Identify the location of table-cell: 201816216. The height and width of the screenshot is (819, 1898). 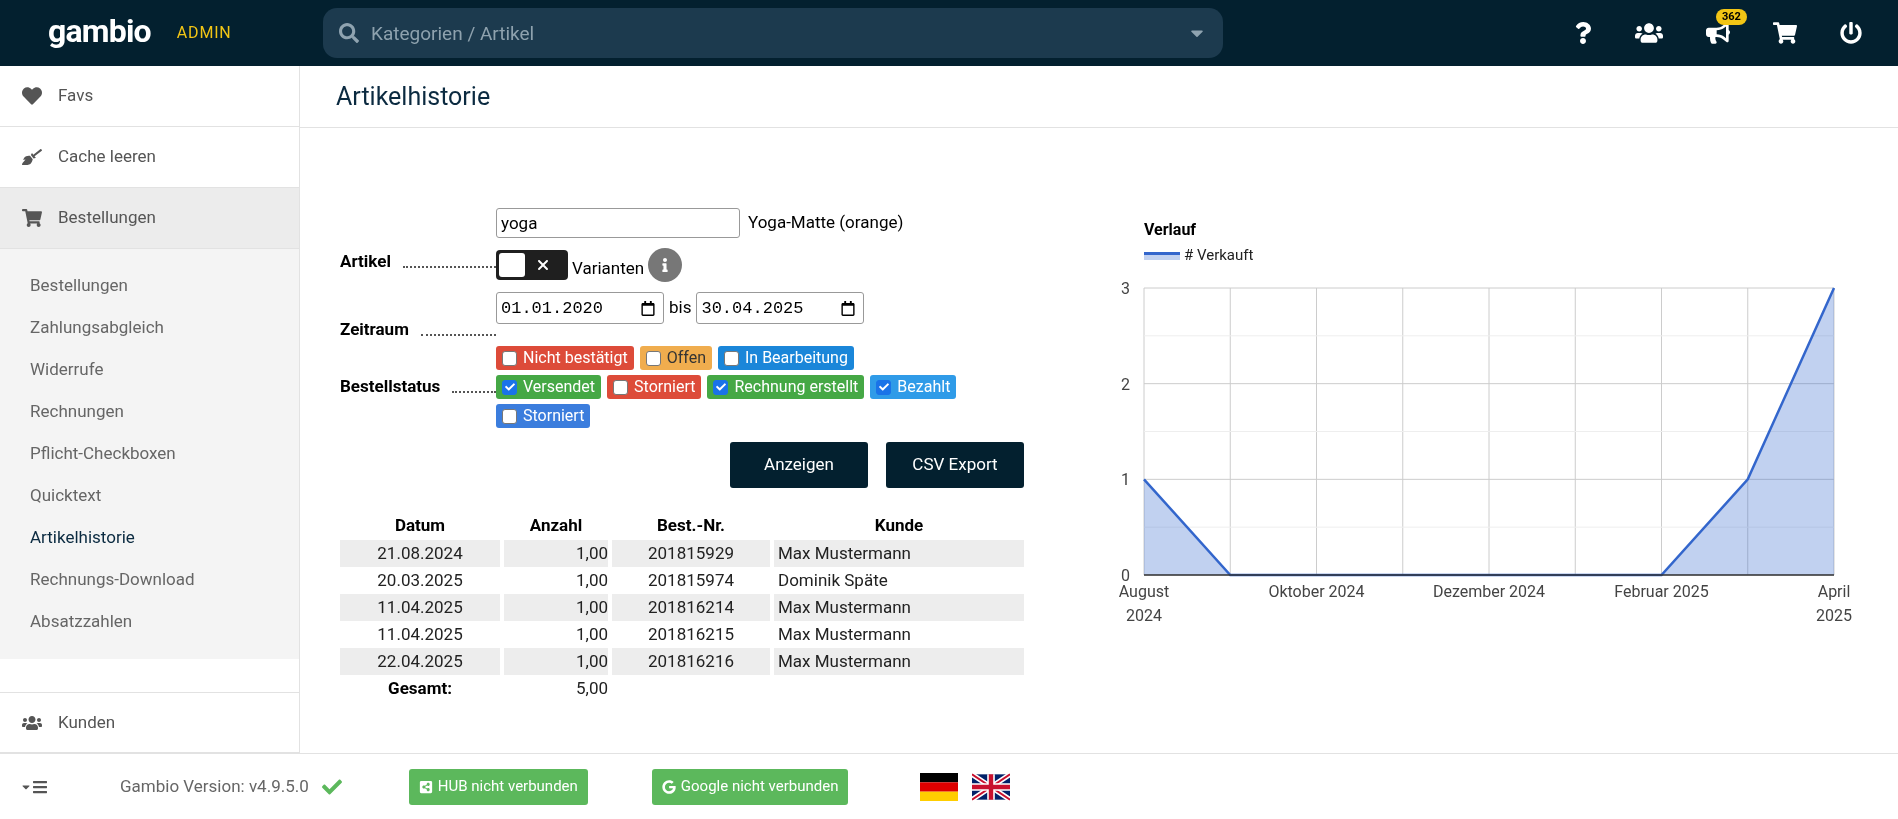
(691, 661).